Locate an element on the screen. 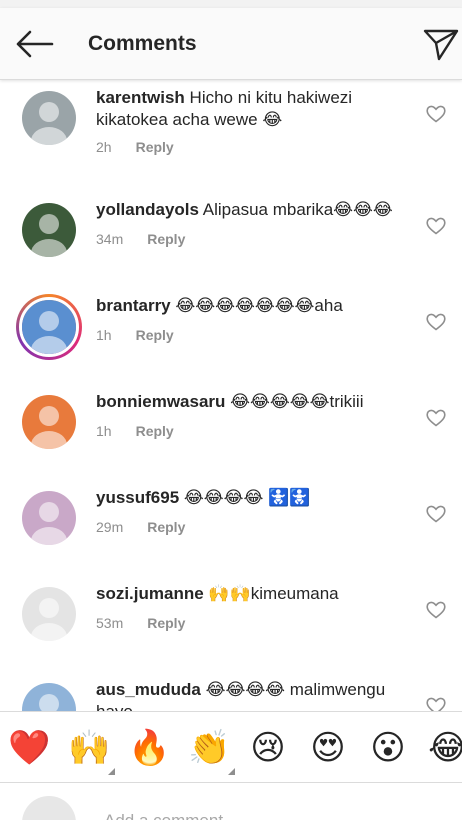 The width and height of the screenshot is (462, 820). arrow-left-icon is located at coordinates (35, 44).